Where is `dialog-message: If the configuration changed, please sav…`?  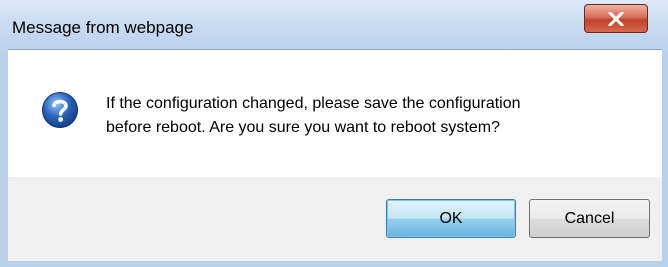
dialog-message: If the configuration changed, please sav… is located at coordinates (366, 116).